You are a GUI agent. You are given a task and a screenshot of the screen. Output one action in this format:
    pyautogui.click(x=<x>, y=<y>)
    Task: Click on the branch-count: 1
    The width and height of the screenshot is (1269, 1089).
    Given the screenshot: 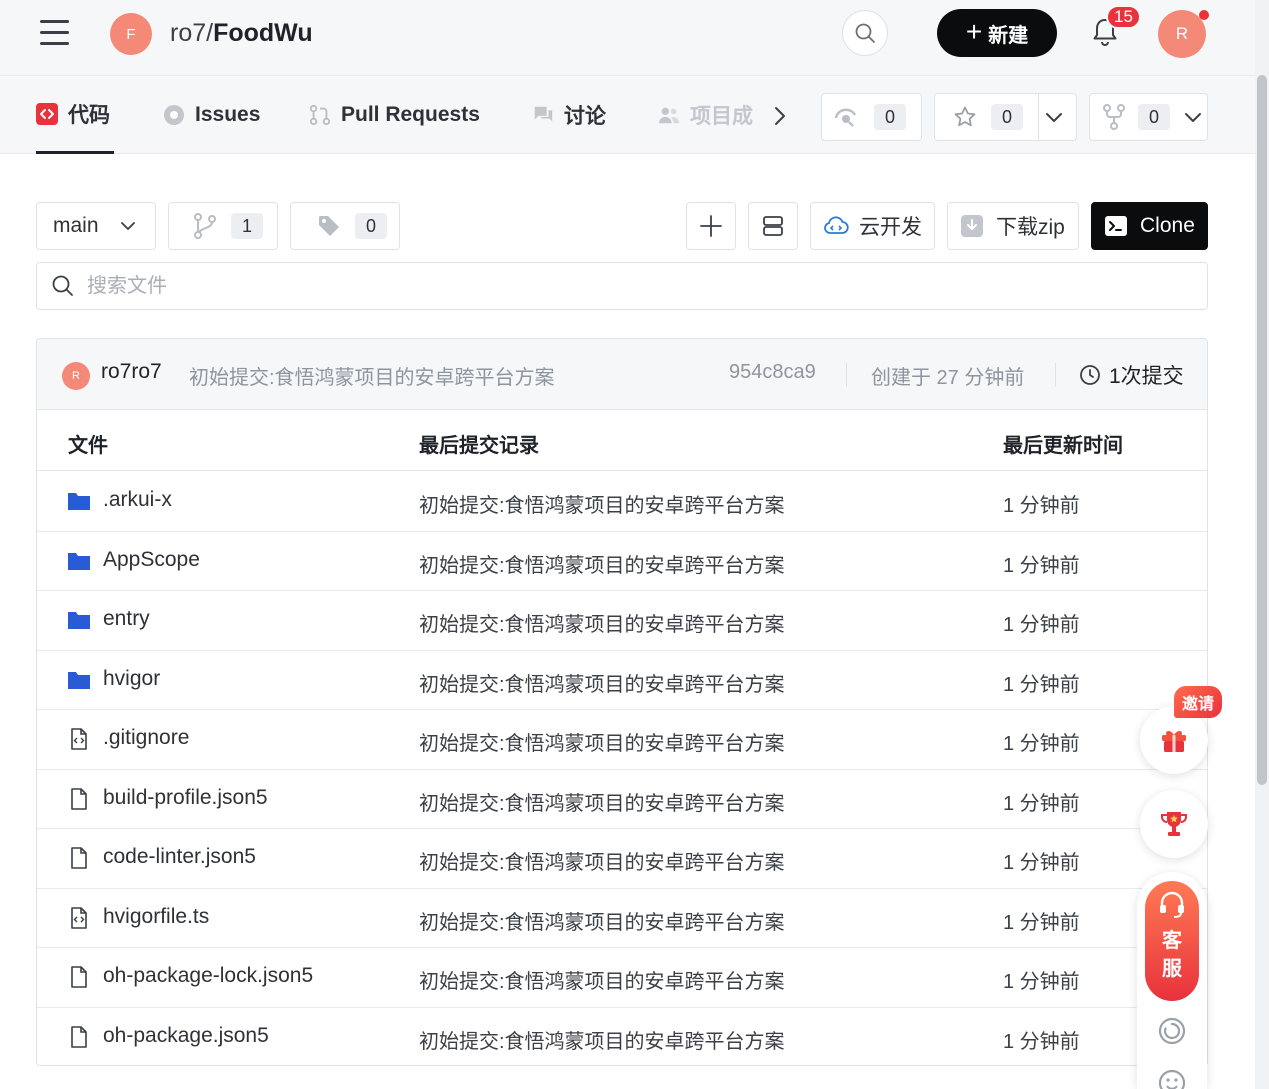 What is the action you would take?
    pyautogui.click(x=247, y=226)
    